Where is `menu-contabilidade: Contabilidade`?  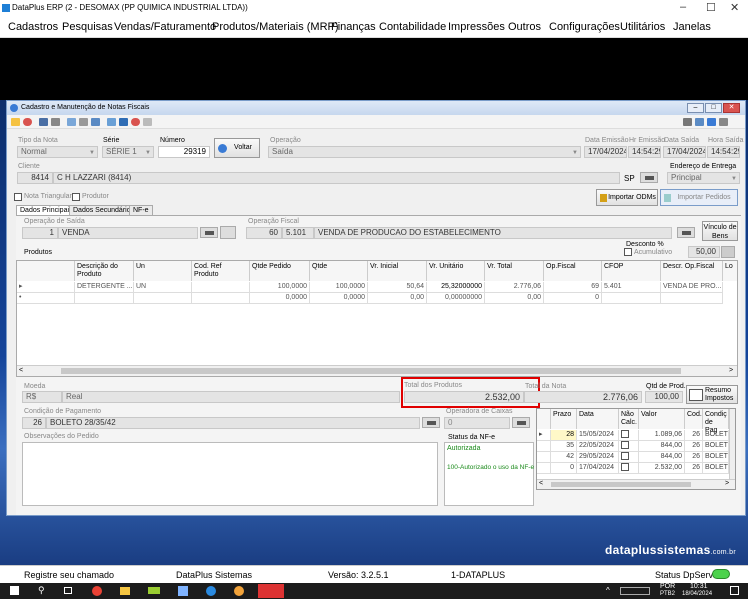
menu-contabilidade: Contabilidade is located at coordinates (412, 27).